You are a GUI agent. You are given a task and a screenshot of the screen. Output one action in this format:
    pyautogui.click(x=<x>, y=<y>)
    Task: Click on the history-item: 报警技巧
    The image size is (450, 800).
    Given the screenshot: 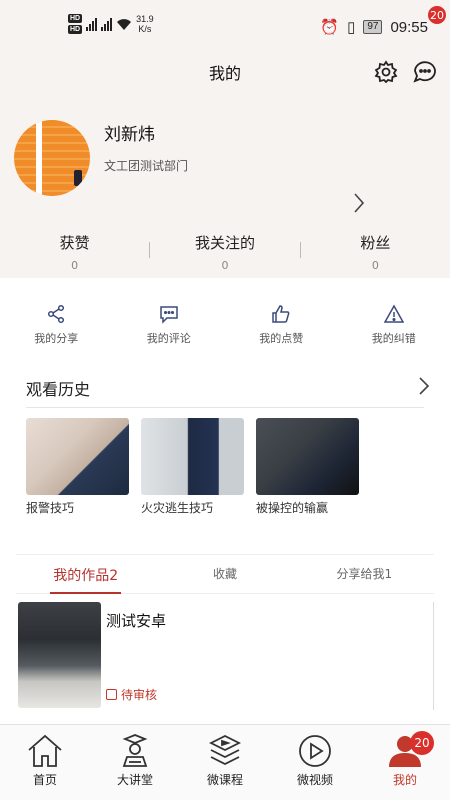 What is the action you would take?
    pyautogui.click(x=77, y=467)
    